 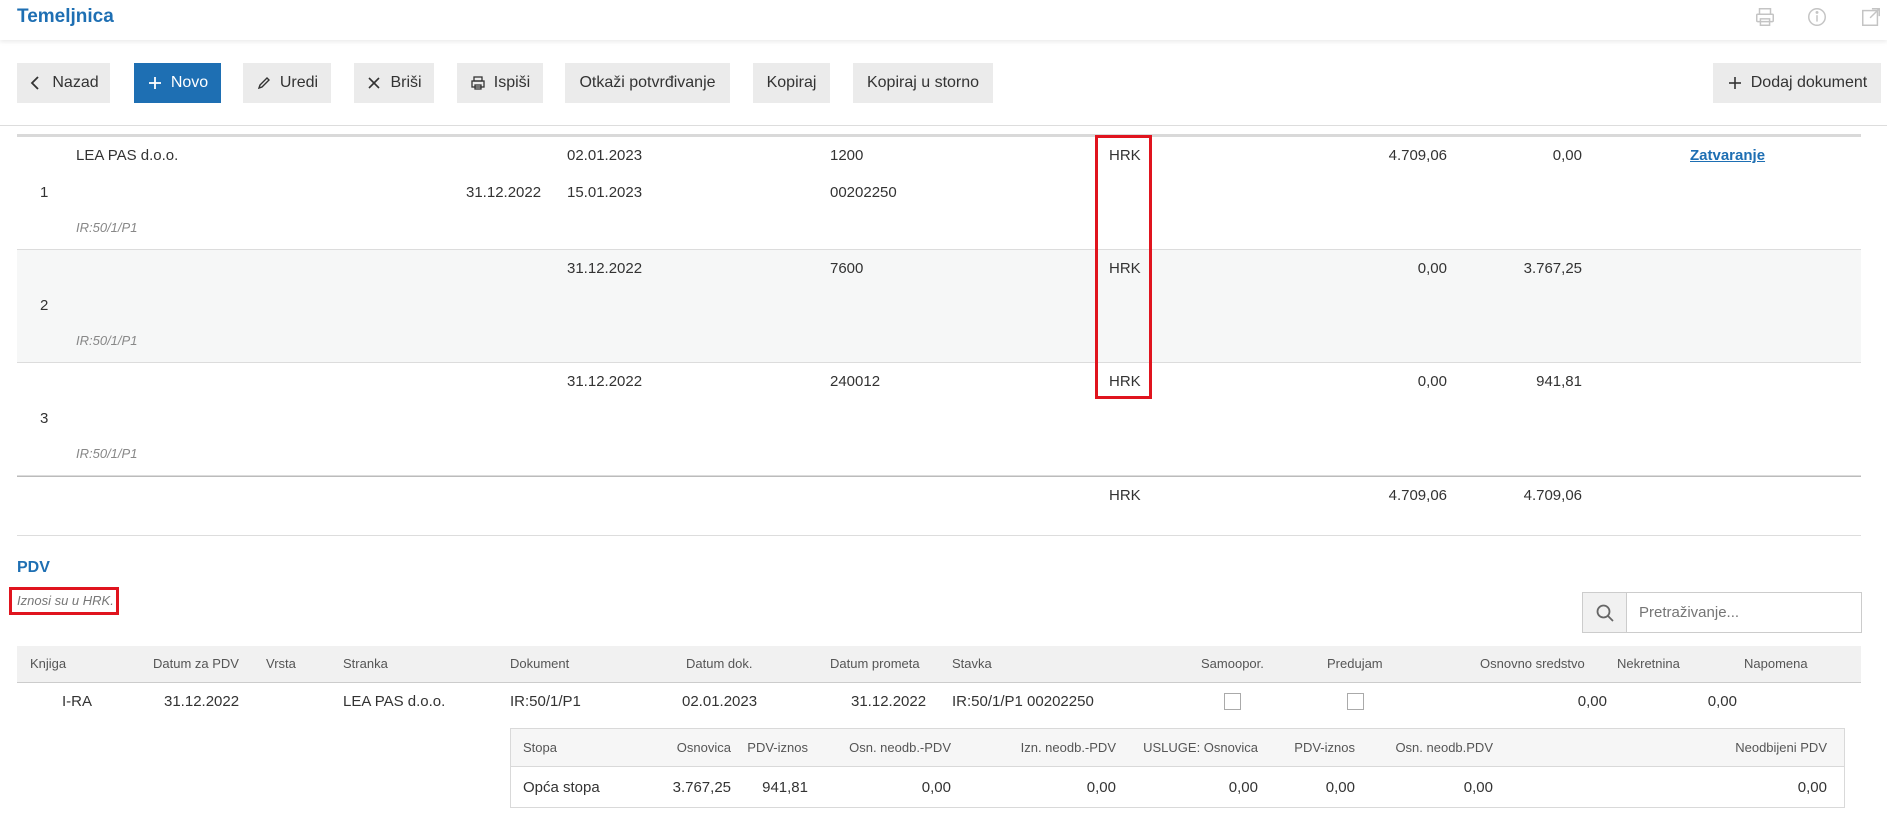 What do you see at coordinates (1559, 381) in the screenshot?
I see `credit-amount: 941,81` at bounding box center [1559, 381].